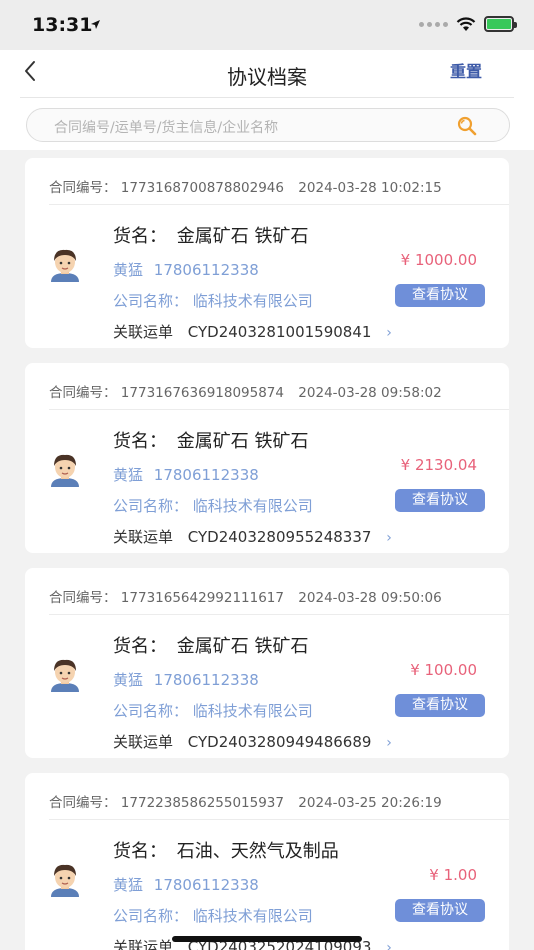 The height and width of the screenshot is (950, 534). I want to click on related-waybill-link: 关联运单 CYD2403280949486689 ›, so click(252, 741).